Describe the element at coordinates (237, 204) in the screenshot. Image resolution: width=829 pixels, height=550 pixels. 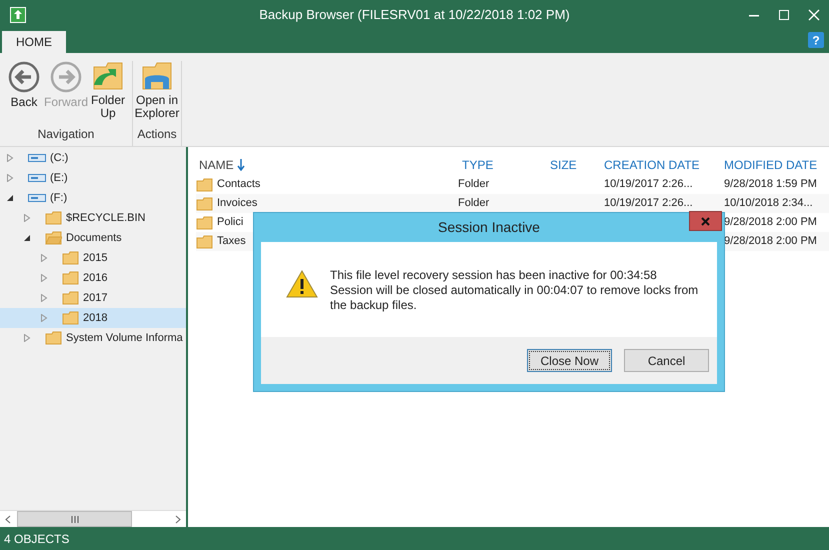
I see `table-cell-text: Invoices` at that location.